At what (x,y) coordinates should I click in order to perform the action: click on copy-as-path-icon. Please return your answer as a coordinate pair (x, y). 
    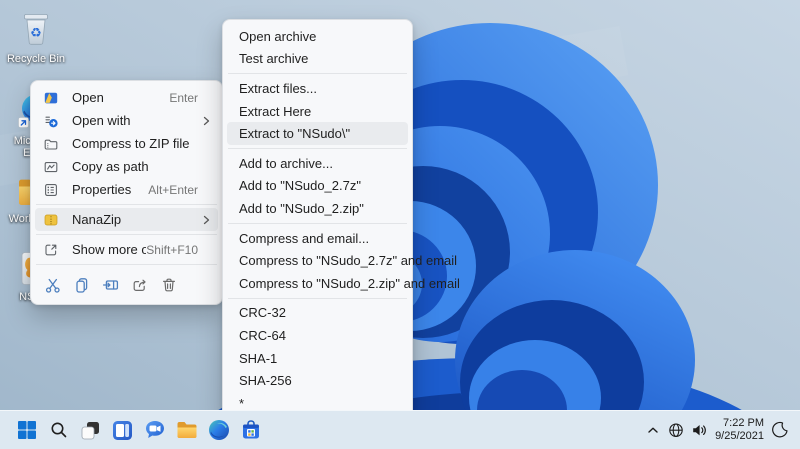
    Looking at the image, I should click on (51, 167).